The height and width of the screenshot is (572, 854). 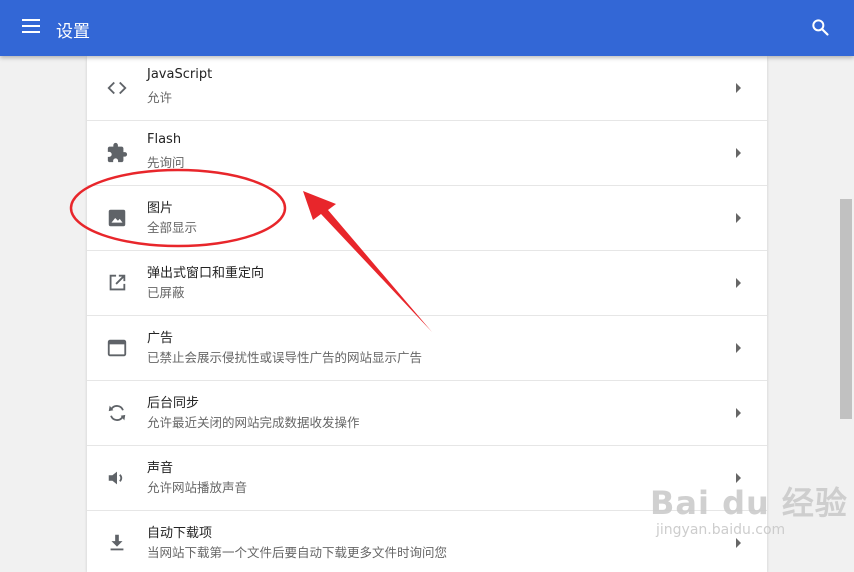 I want to click on web-window-icon, so click(x=117, y=348).